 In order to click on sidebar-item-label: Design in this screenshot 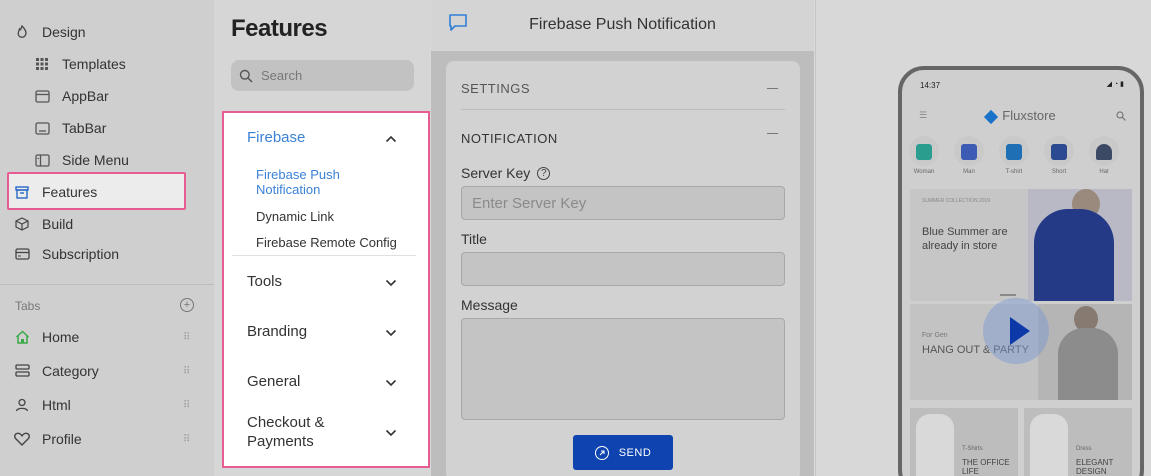, I will do `click(64, 32)`.